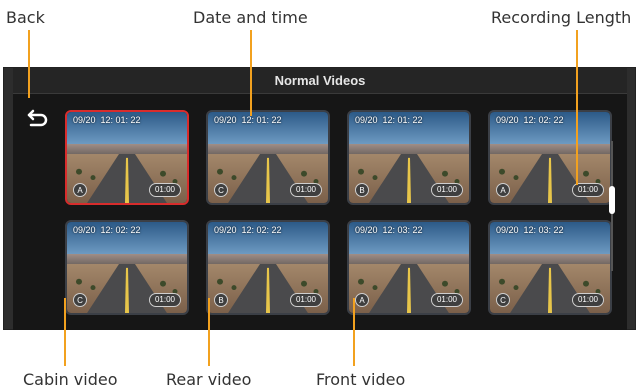  What do you see at coordinates (268, 157) in the screenshot?
I see `video-thumbnail: 09/20 12: 01: 22 C 01:00` at bounding box center [268, 157].